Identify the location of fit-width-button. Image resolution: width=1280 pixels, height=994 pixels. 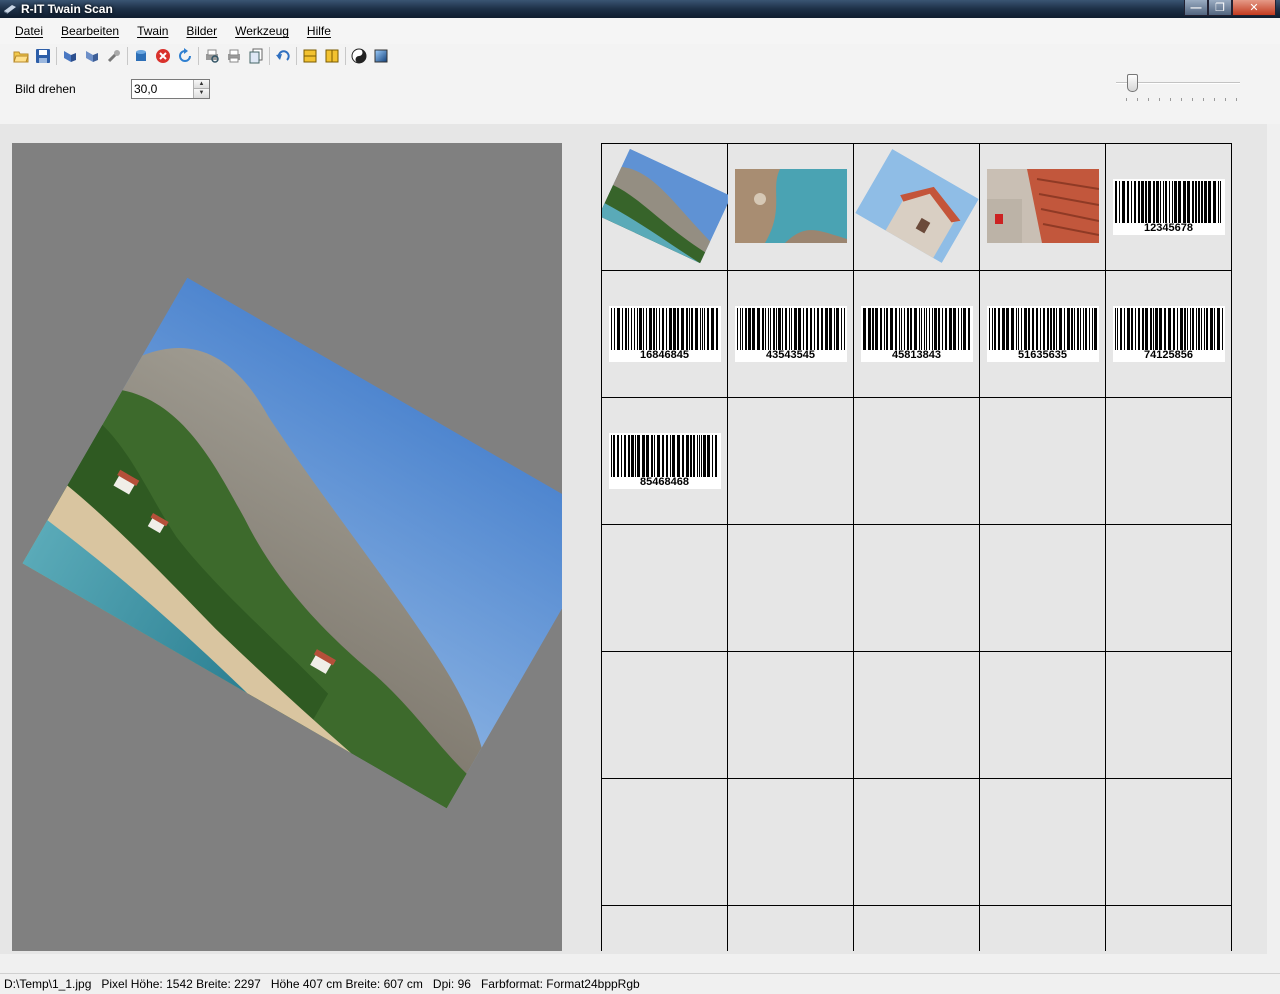
(310, 56).